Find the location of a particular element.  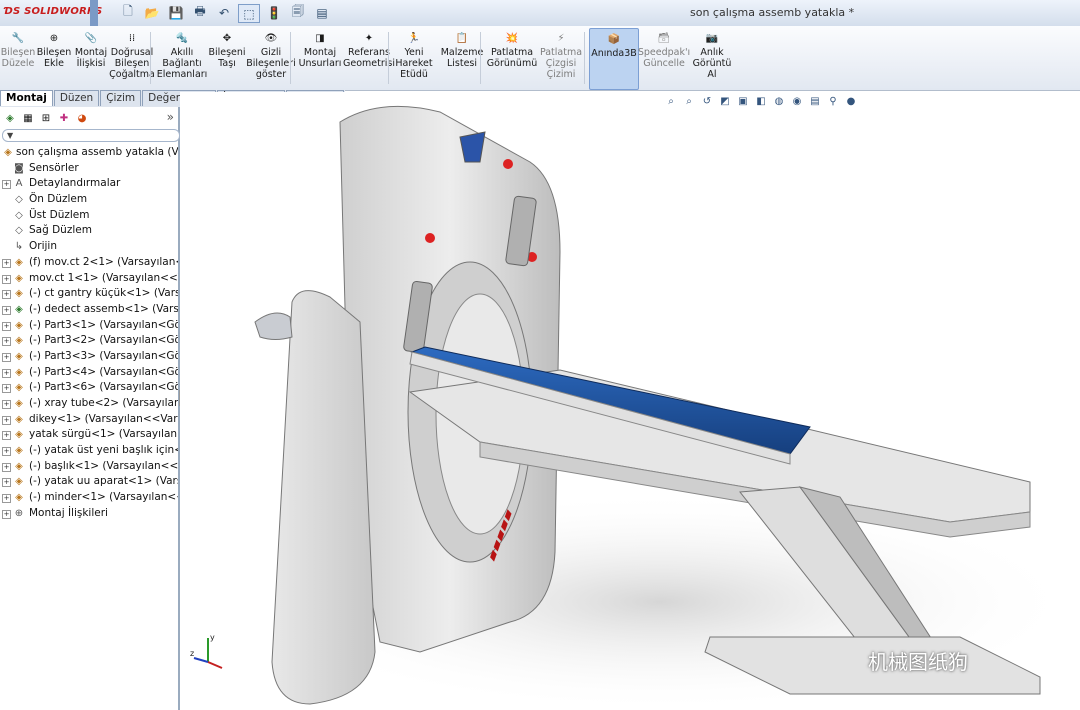

view-settings-icon: ⚲ is located at coordinates (833, 101).